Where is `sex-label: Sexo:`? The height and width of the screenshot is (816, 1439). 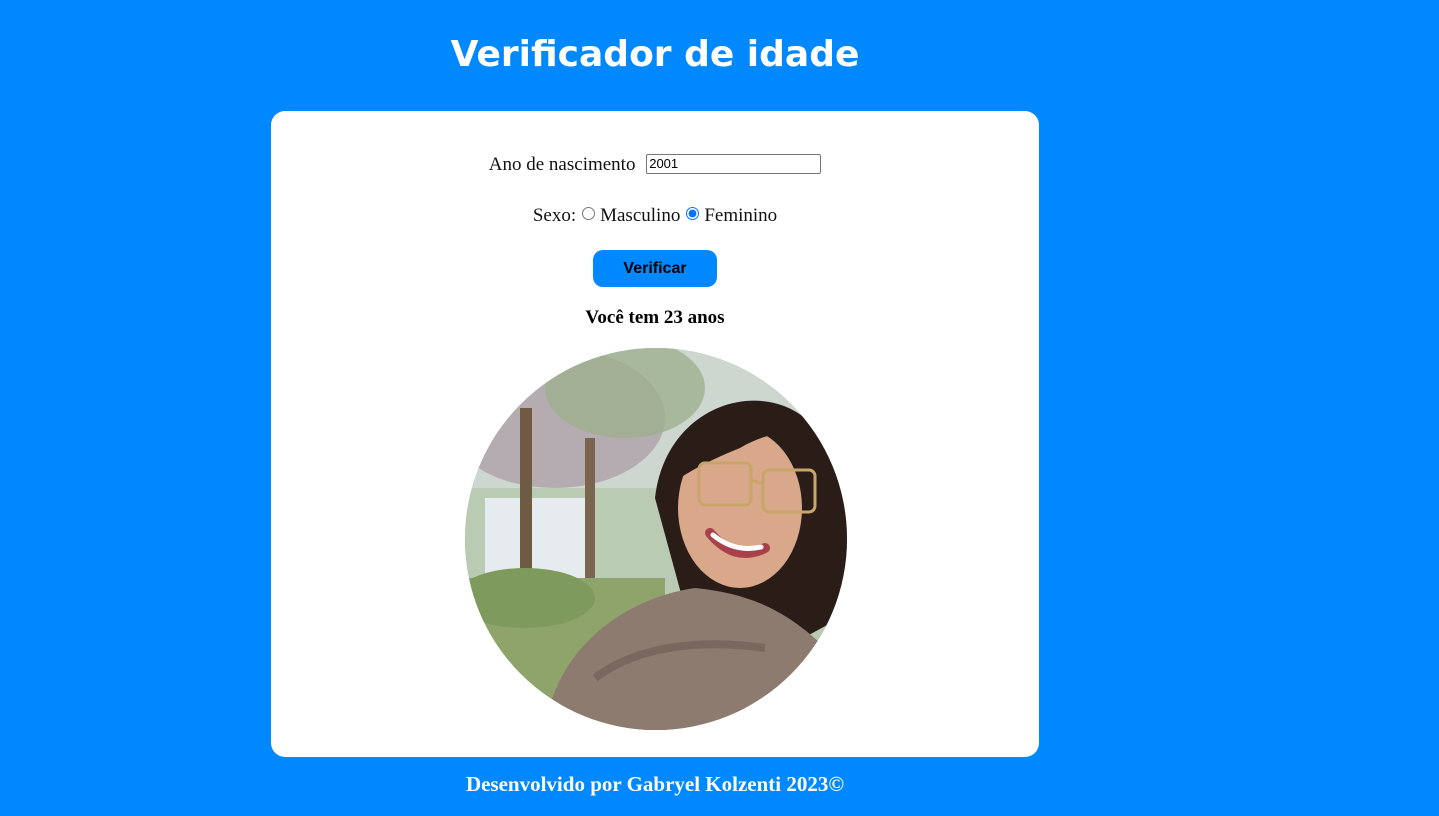
sex-label: Sexo: is located at coordinates (554, 215).